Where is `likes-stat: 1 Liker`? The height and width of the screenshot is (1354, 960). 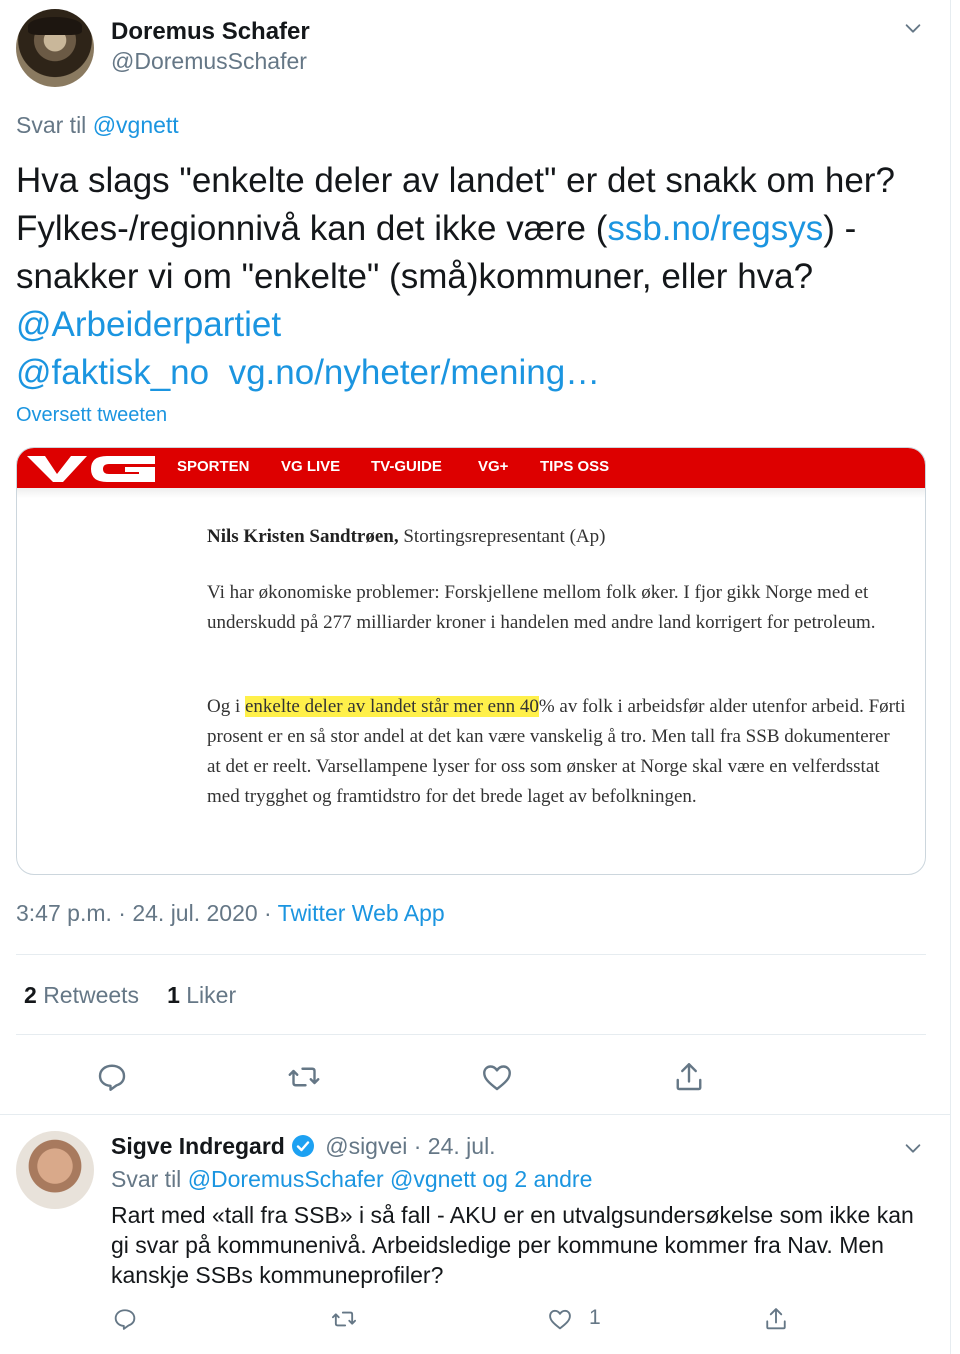
likes-stat: 1 Liker is located at coordinates (201, 995).